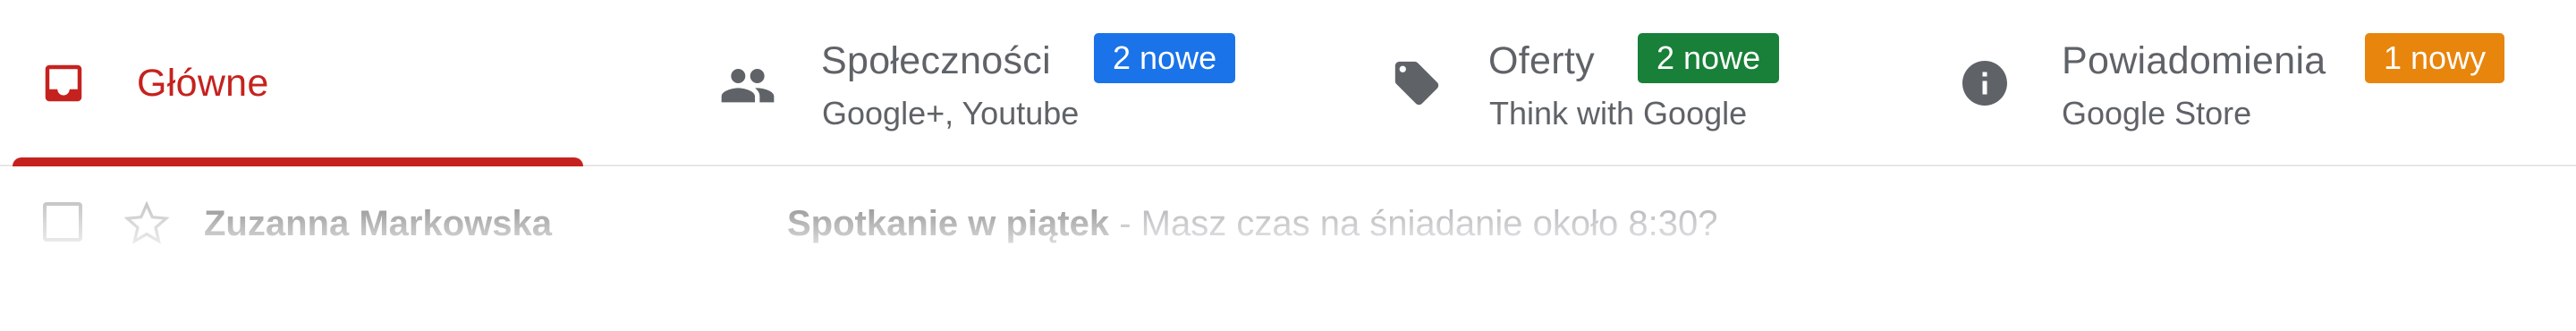 The height and width of the screenshot is (331, 2576). Describe the element at coordinates (1984, 83) in the screenshot. I see `info-icon` at that location.